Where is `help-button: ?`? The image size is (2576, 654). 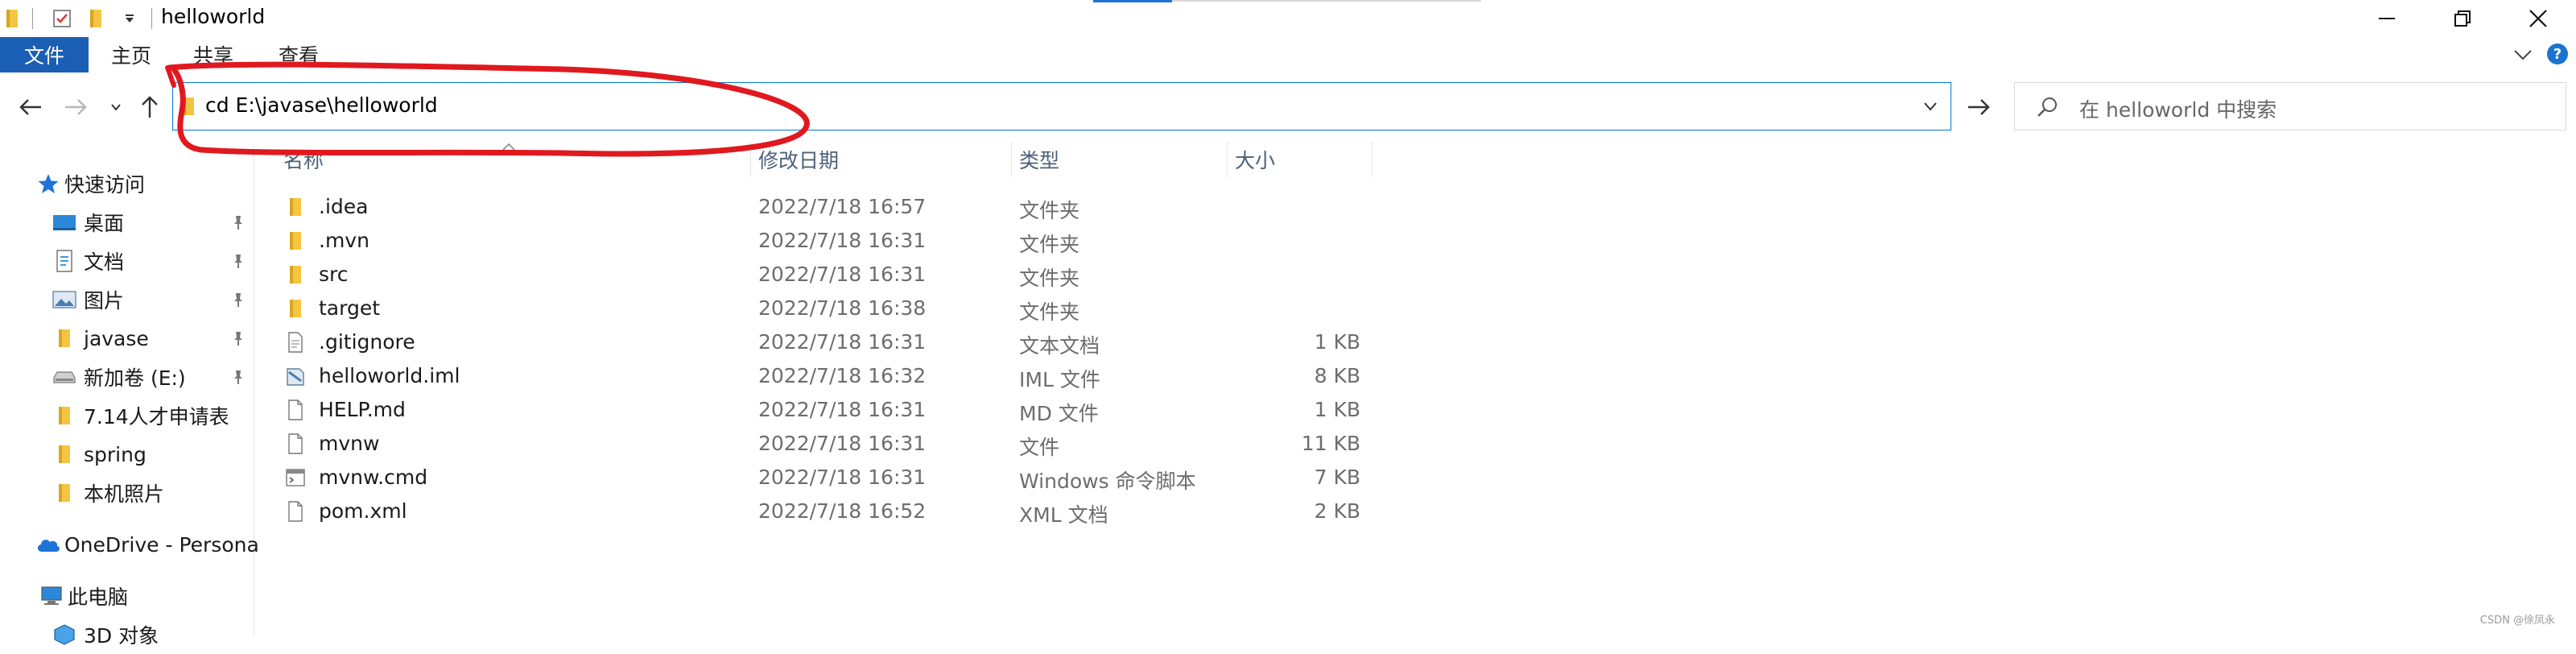
help-button: ? is located at coordinates (2557, 54).